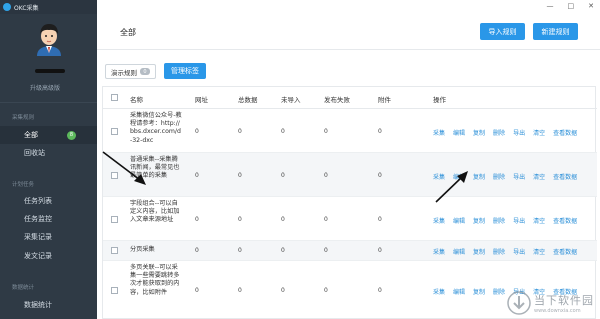 This screenshot has height=319, width=600. I want to click on app-logo-icon, so click(7, 7).